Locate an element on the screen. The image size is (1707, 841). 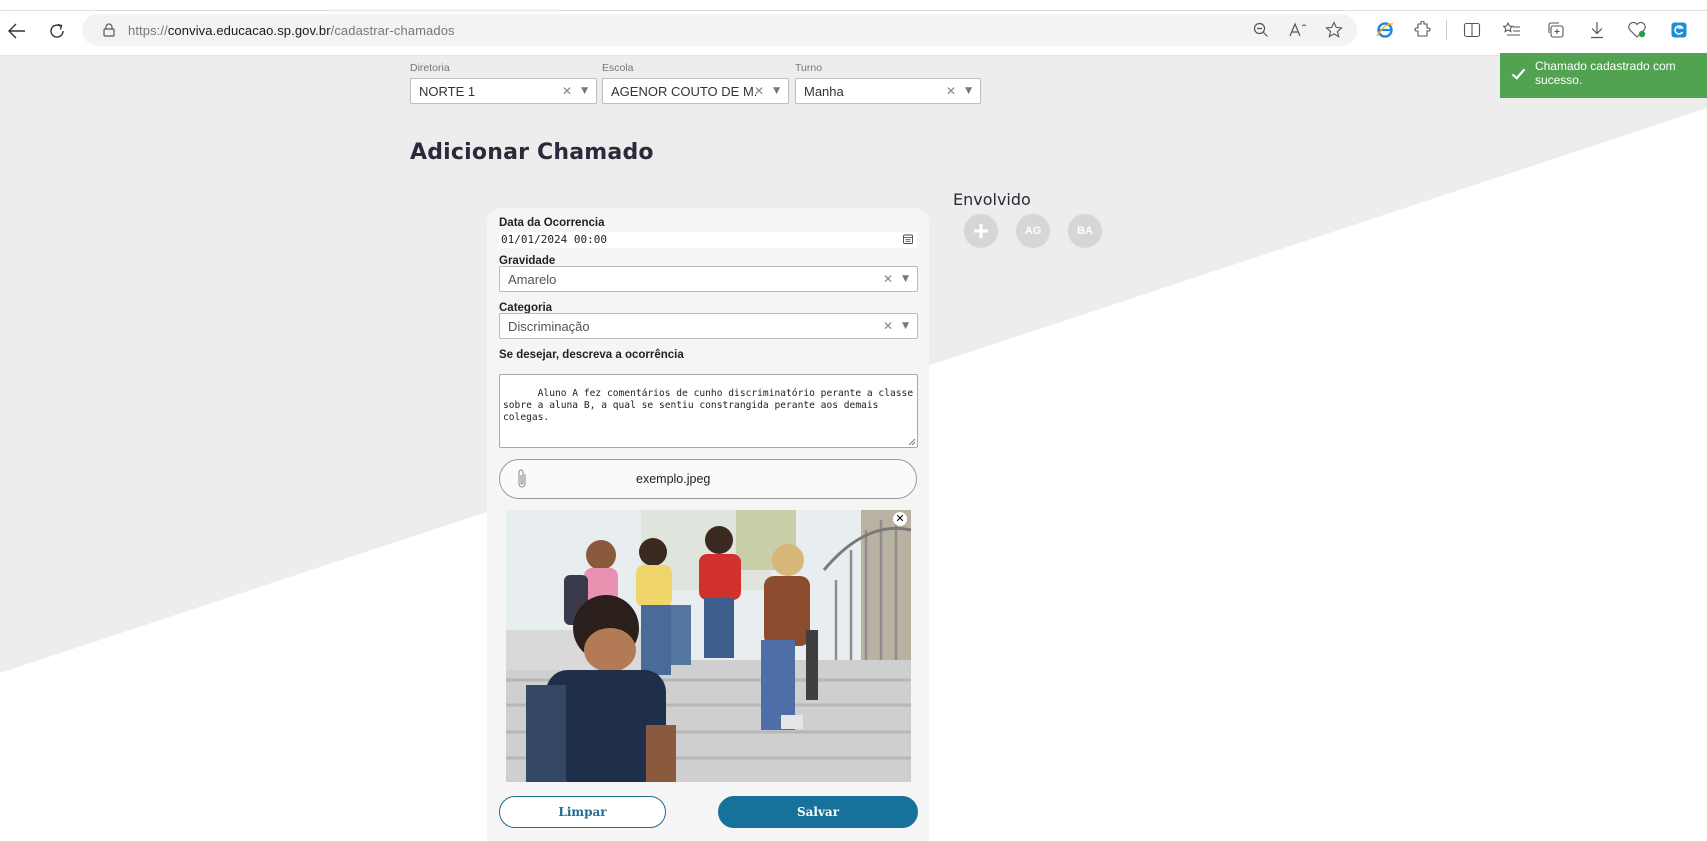
descricao-label: Se desejar, descreva a ocorrência is located at coordinates (591, 355).